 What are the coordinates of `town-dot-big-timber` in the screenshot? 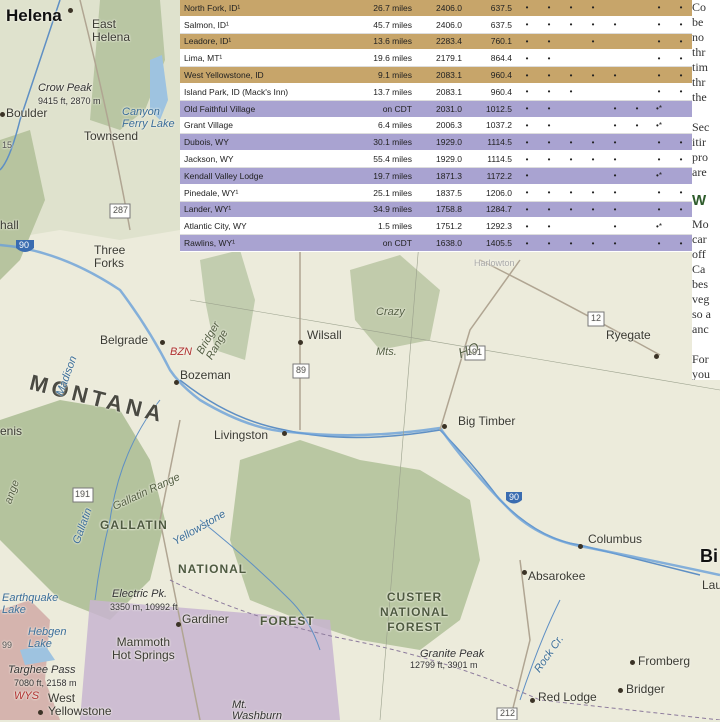 It's located at (444, 426).